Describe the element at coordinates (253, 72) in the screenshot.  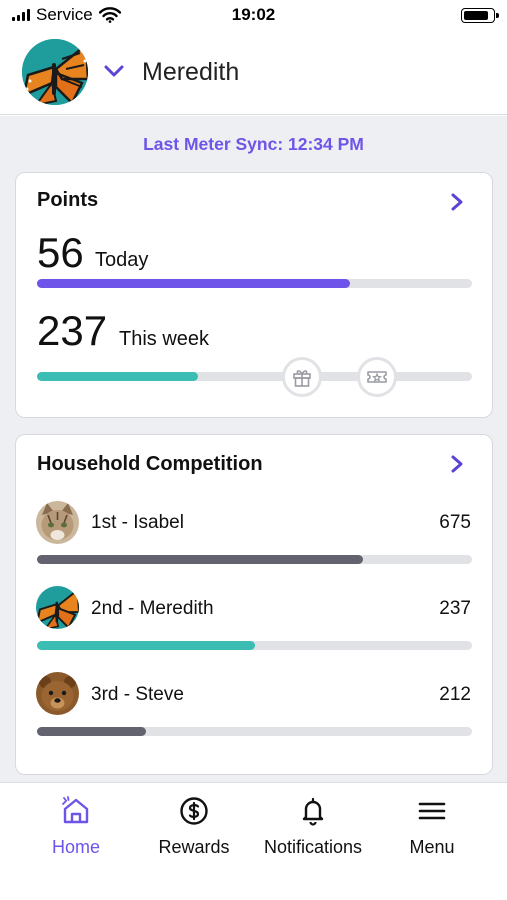
I see `header: Meredith` at that location.